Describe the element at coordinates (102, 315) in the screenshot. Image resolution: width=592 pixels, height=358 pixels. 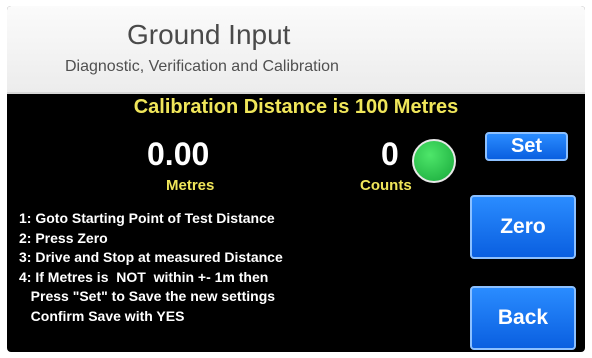
I see `instruction-line: Confirm Save with YES` at that location.